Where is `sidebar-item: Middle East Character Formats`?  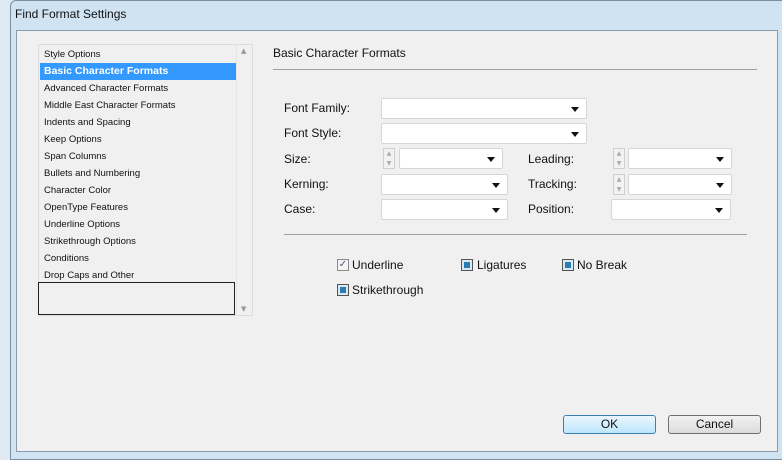
sidebar-item: Middle East Character Formats is located at coordinates (138, 105).